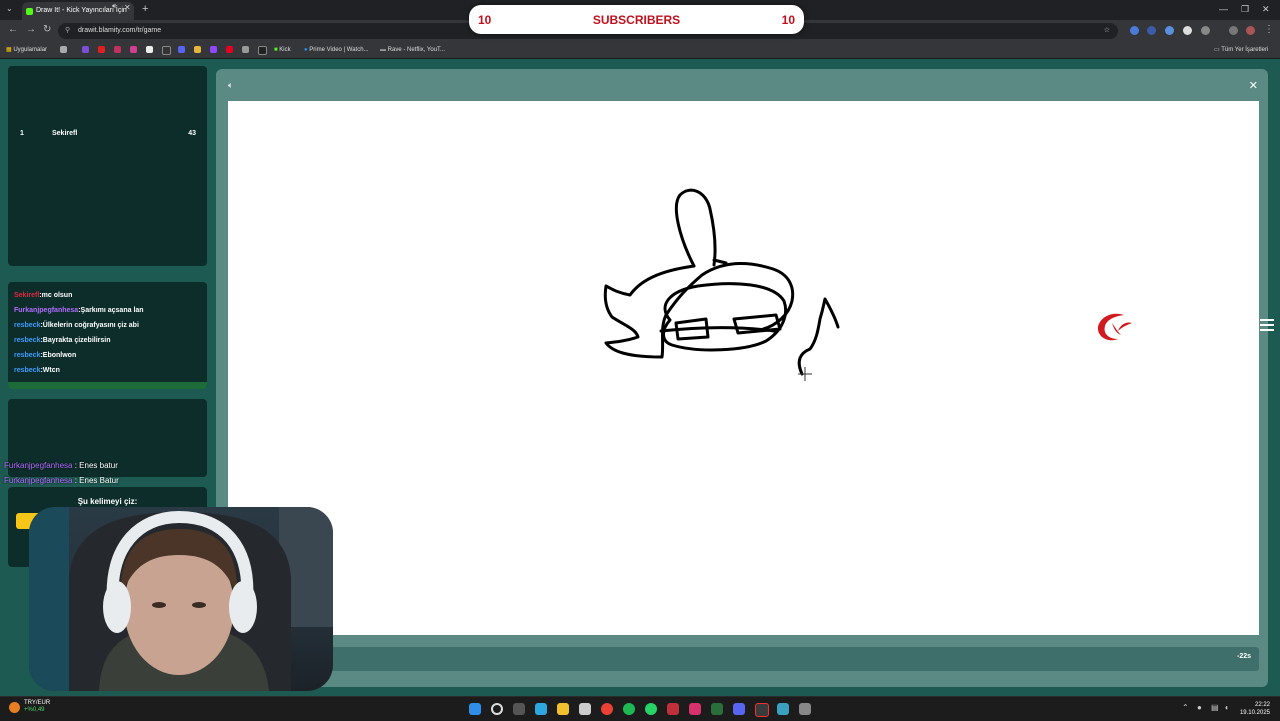 This screenshot has width=1280, height=721. Describe the element at coordinates (56, 295) in the screenshot. I see `chat-text: :mc olsun` at that location.